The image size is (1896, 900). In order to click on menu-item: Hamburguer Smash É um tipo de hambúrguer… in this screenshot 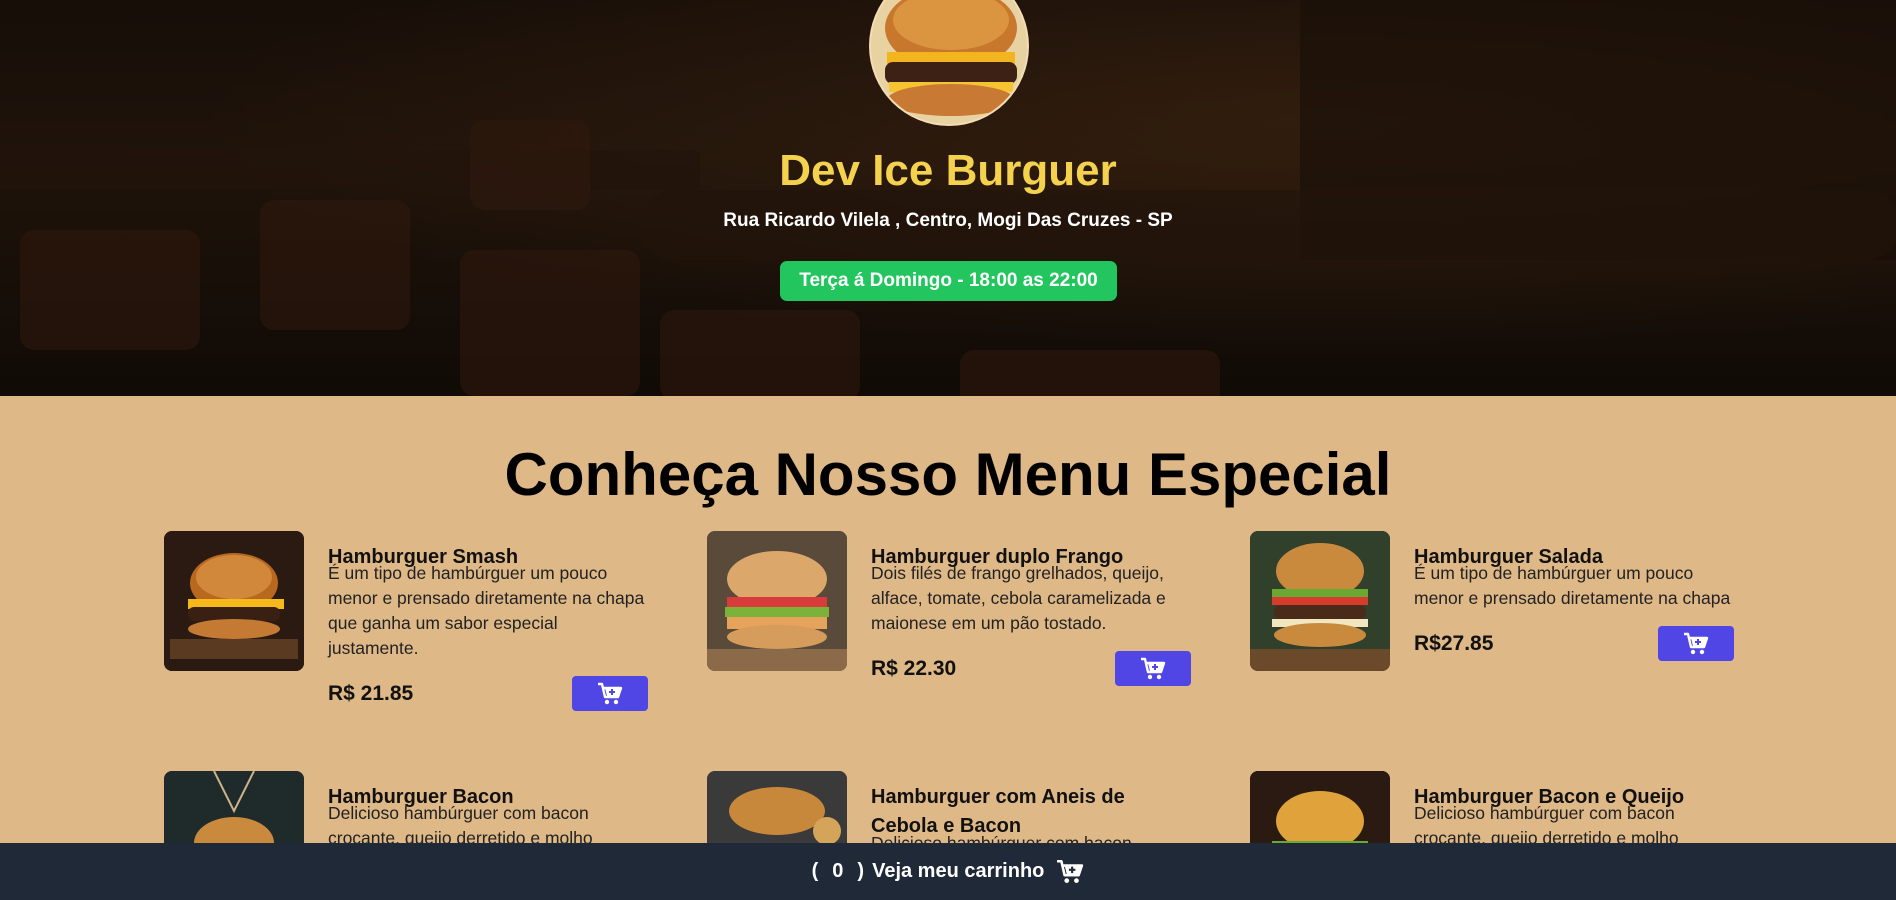, I will do `click(406, 631)`.